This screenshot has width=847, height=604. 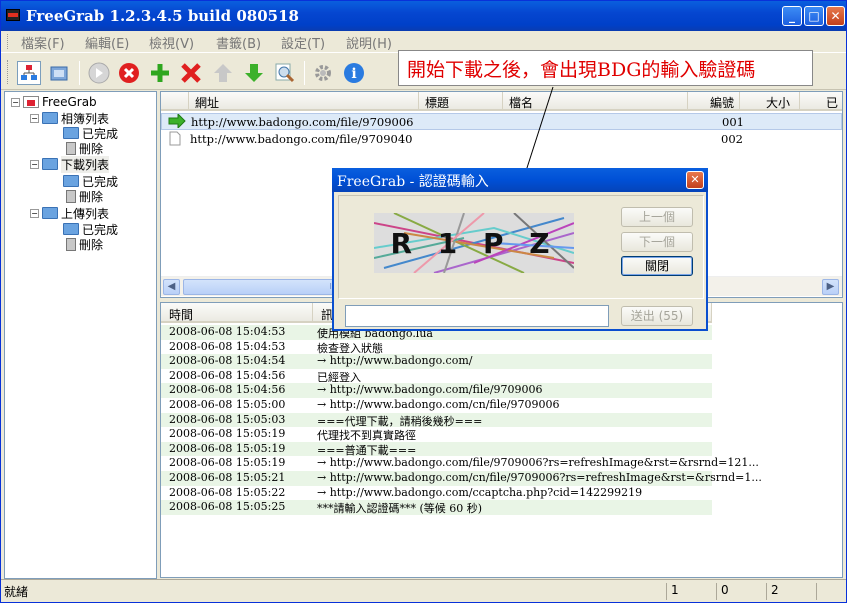 I want to click on captcha-input, so click(x=477, y=316).